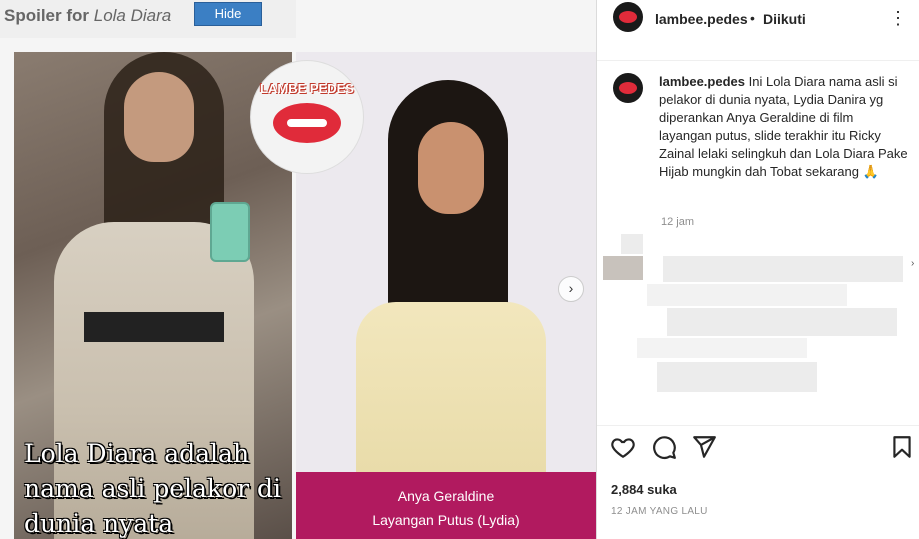 This screenshot has height=539, width=919. What do you see at coordinates (230, 232) in the screenshot?
I see `photo-phone-shape` at bounding box center [230, 232].